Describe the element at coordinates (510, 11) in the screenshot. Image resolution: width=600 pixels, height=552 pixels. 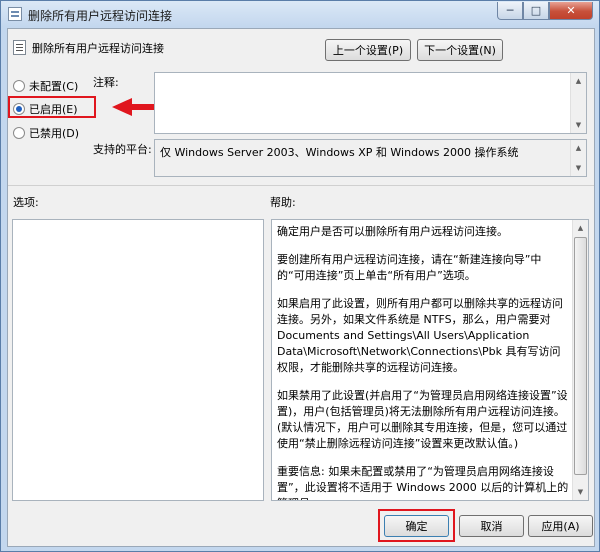
I see `minimize-button: ─` at that location.